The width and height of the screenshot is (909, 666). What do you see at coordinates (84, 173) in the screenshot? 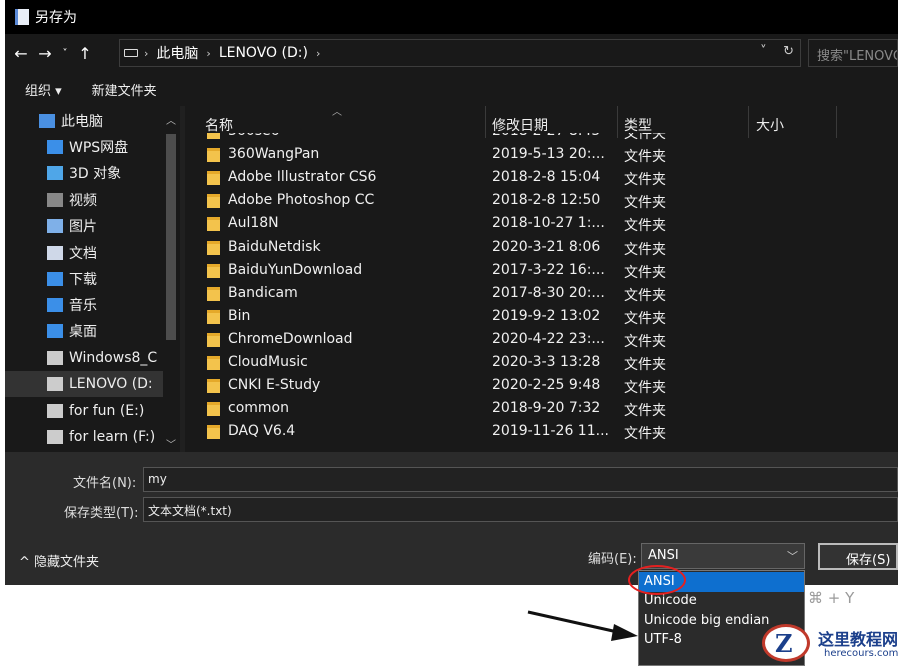
I see `sidebar-item: 3D 对象` at bounding box center [84, 173].